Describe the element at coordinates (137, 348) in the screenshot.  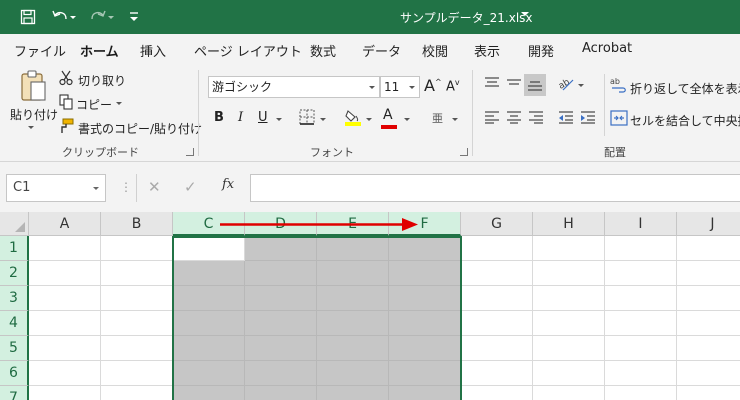
I see `cell-b5` at that location.